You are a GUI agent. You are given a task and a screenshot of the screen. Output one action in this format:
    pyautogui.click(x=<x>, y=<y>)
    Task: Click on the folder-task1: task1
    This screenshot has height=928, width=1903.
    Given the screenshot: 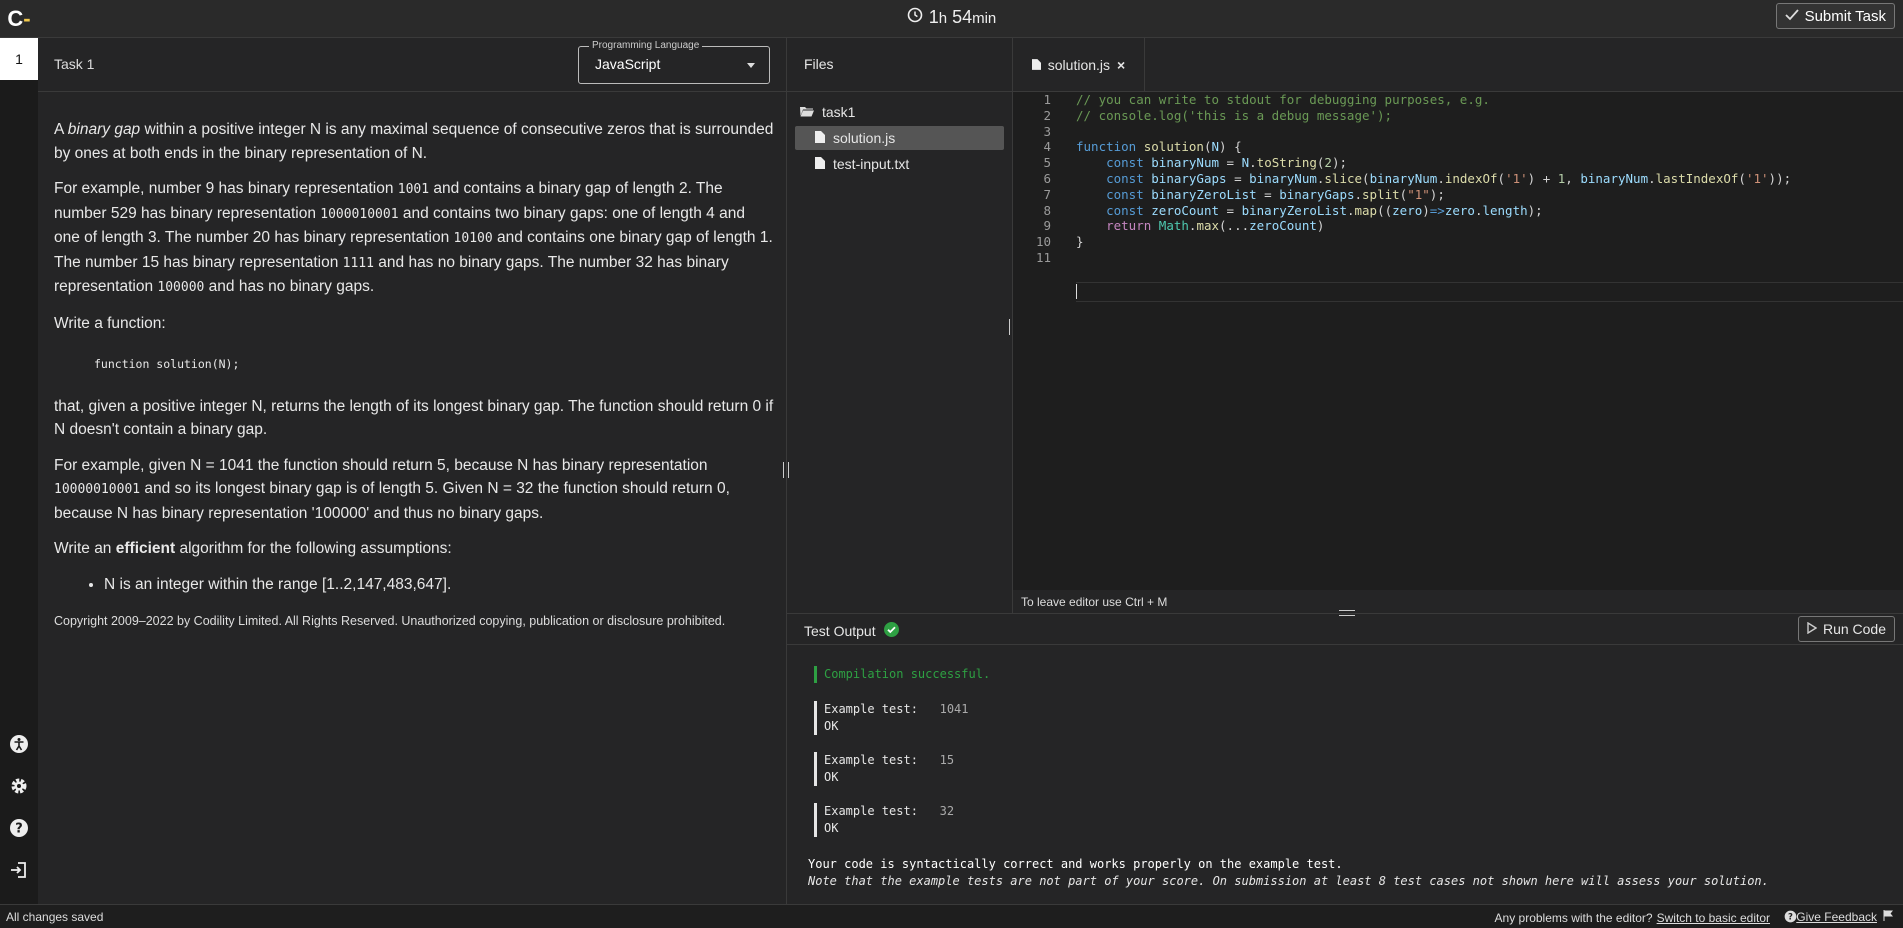 What is the action you would take?
    pyautogui.click(x=827, y=112)
    